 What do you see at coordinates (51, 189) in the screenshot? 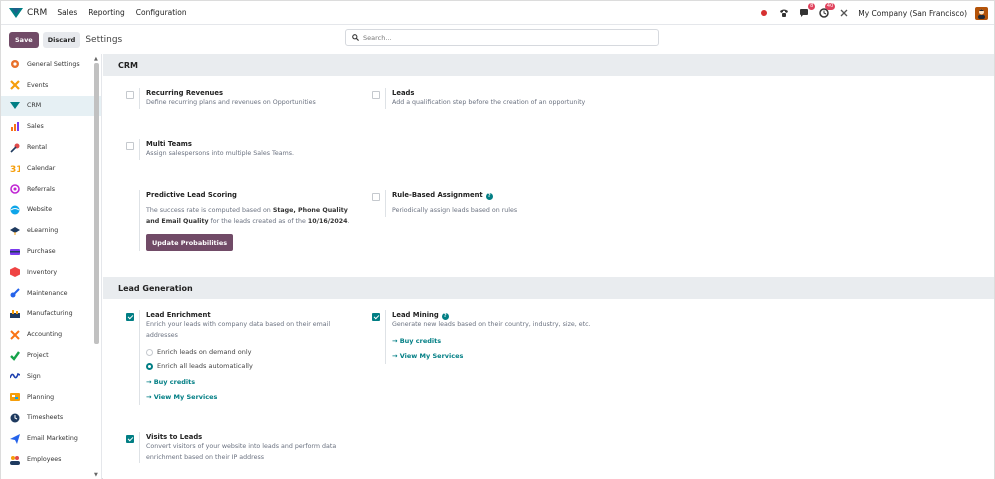
I see `sidebar-item-referrals: Referrals` at bounding box center [51, 189].